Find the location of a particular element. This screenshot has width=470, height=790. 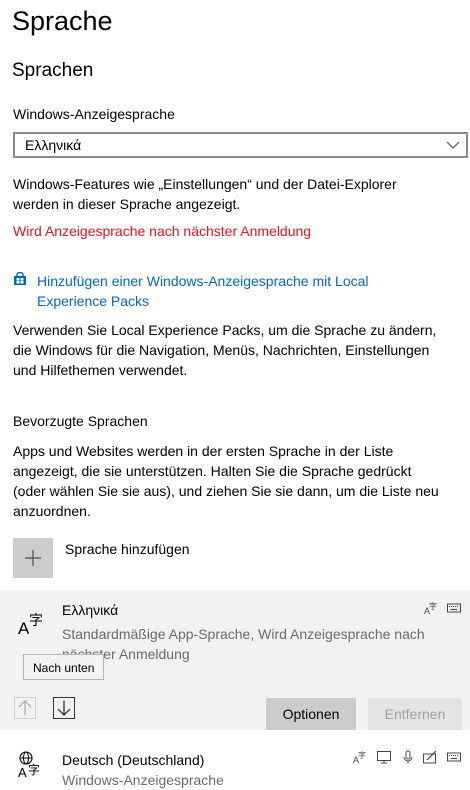

language-status-deutsch: Windows-Anzeigesprache is located at coordinates (143, 780).